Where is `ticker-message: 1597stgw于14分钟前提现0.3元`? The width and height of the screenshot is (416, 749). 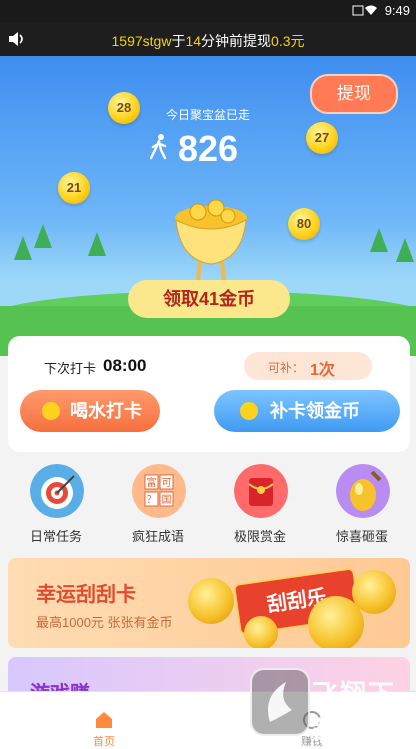
ticker-message: 1597stgw于14分钟前提现0.3元 is located at coordinates (208, 41).